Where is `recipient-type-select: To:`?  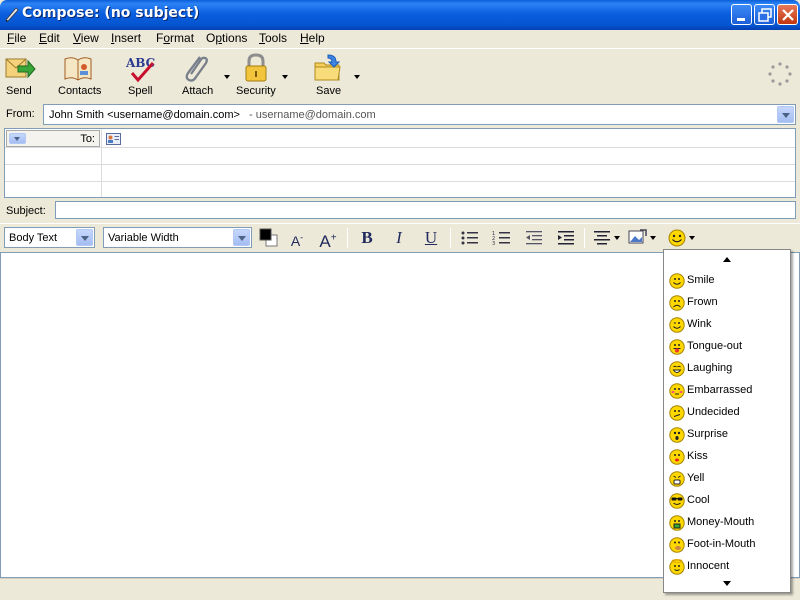 recipient-type-select: To: is located at coordinates (53, 138).